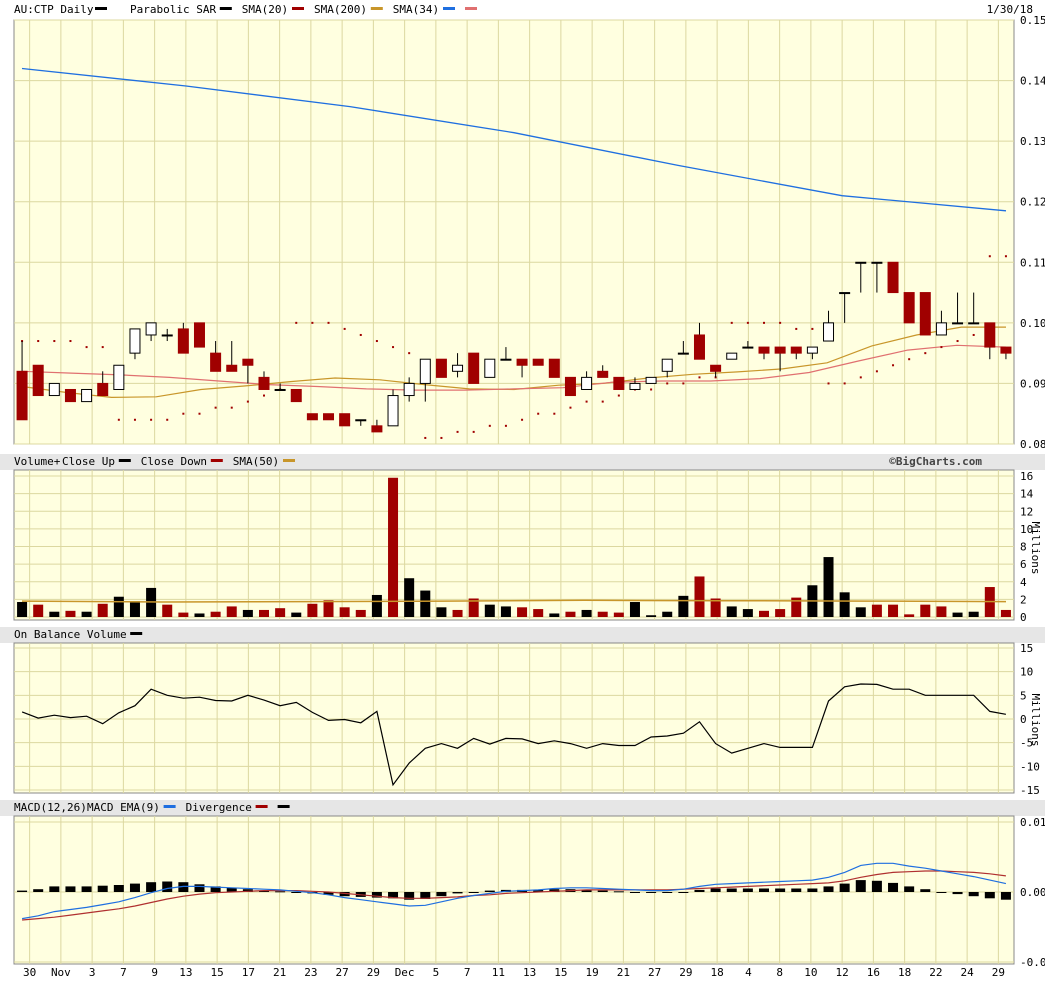  Describe the element at coordinates (1030, 790) in the screenshot. I see `obv-tick-label: -15` at that location.